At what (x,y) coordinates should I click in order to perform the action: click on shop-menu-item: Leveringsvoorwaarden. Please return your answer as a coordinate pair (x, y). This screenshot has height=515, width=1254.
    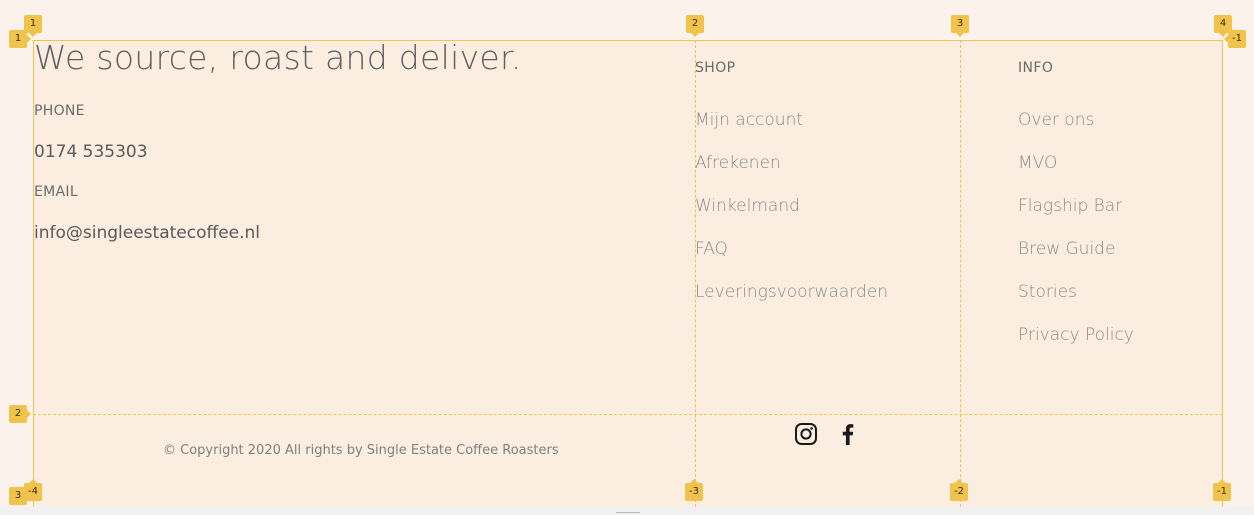
    Looking at the image, I should click on (791, 301).